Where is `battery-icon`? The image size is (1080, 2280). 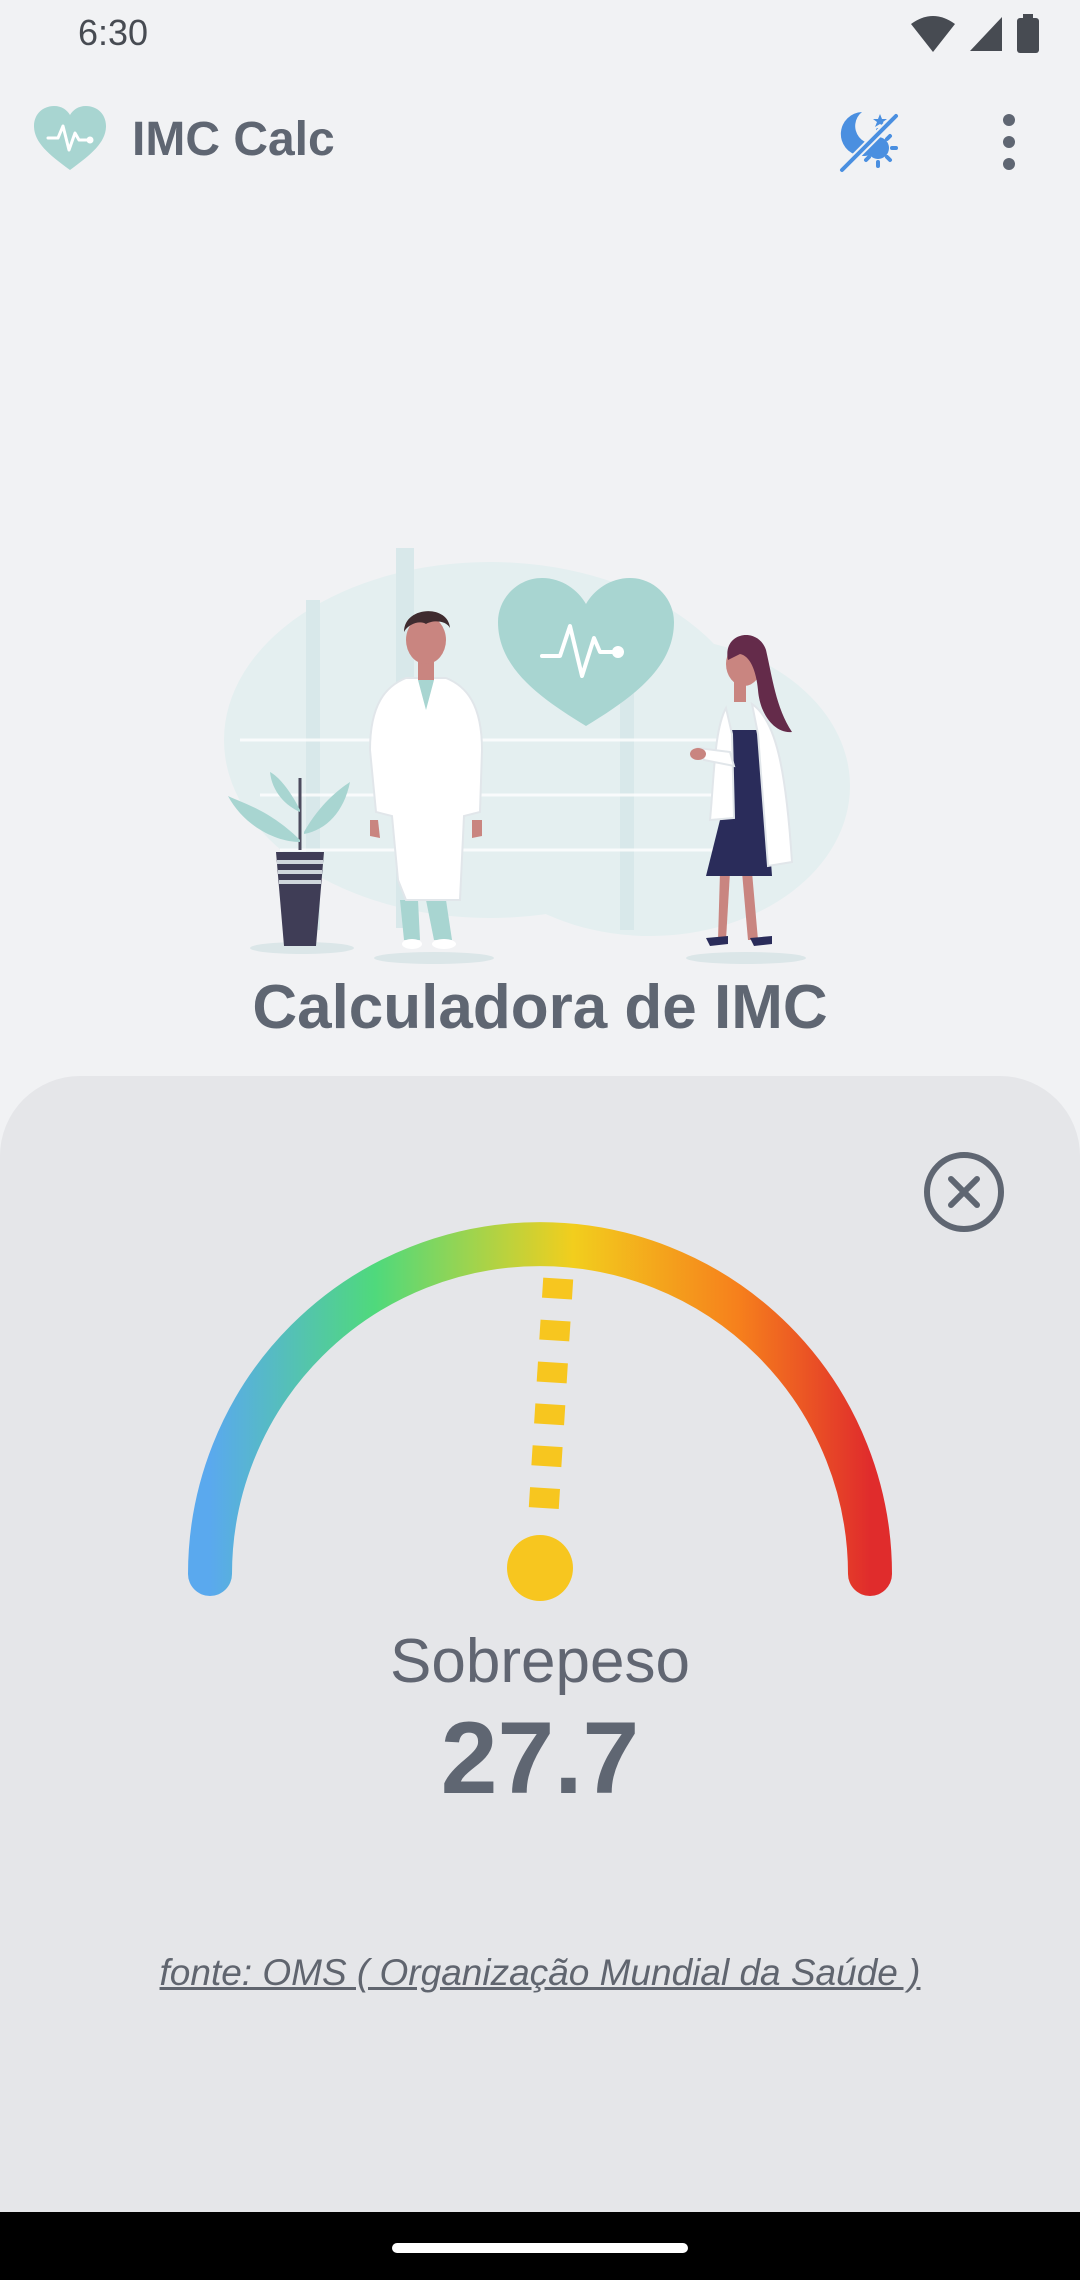 battery-icon is located at coordinates (1028, 33).